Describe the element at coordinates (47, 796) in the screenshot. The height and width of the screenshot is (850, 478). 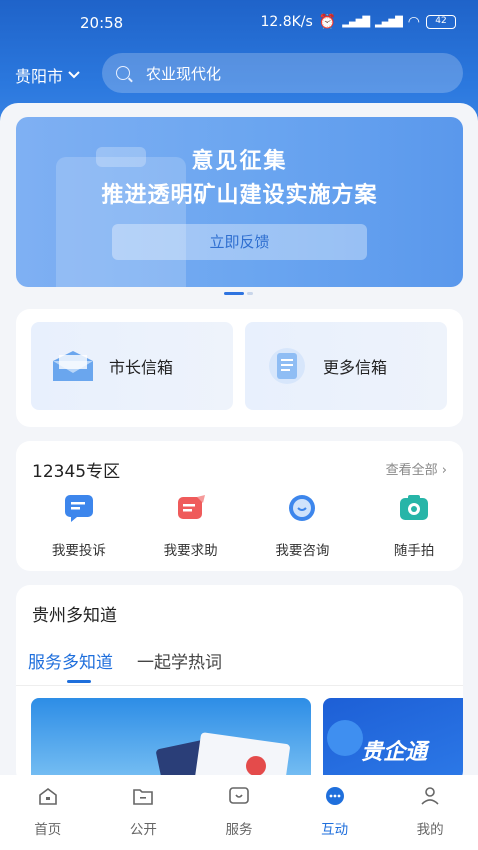
I see `home-icon` at that location.